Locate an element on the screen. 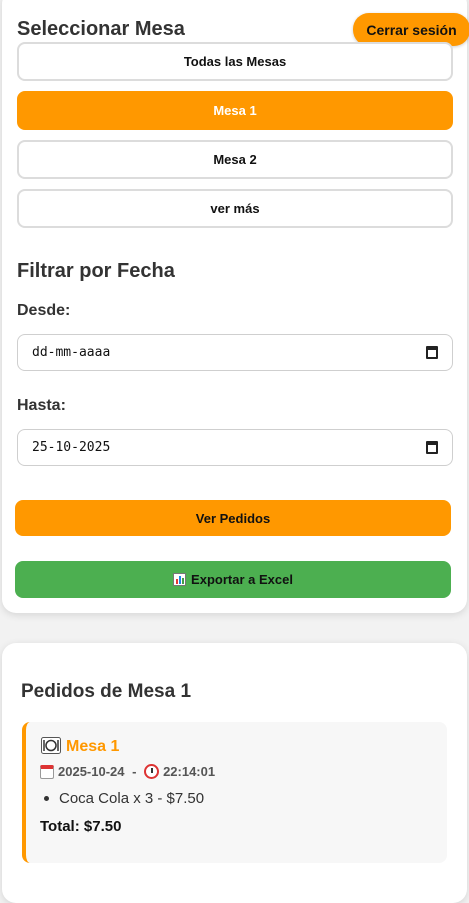 The width and height of the screenshot is (469, 903). from-date-value: dd-mm-aaaa is located at coordinates (71, 352).